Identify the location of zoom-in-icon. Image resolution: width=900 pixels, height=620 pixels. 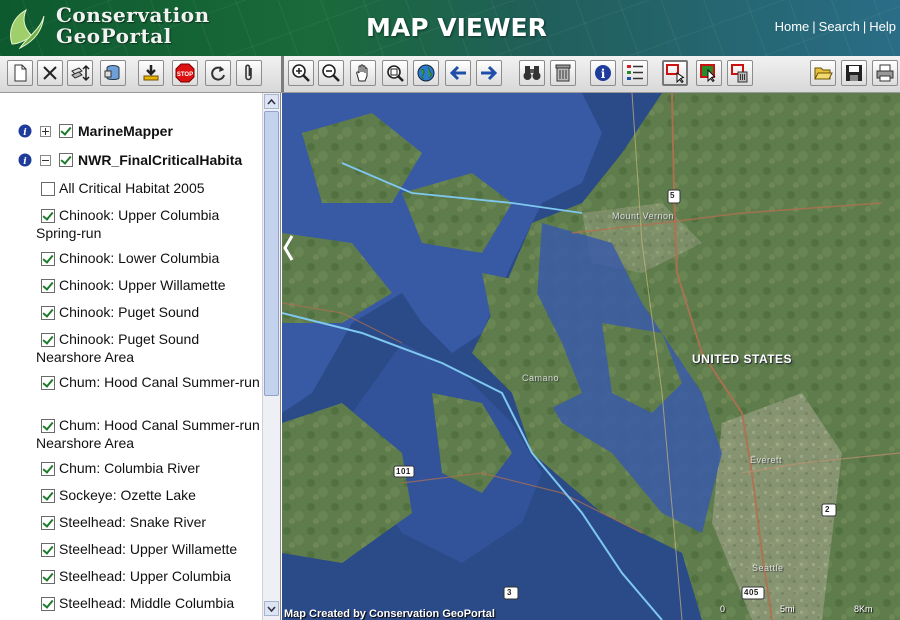
(301, 73).